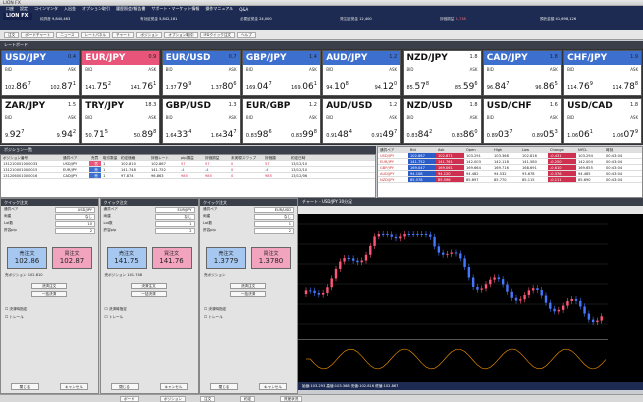 This screenshot has height=402, width=643. Describe the element at coordinates (625, 86) in the screenshot. I see `ask-price: 114.788` at that location.